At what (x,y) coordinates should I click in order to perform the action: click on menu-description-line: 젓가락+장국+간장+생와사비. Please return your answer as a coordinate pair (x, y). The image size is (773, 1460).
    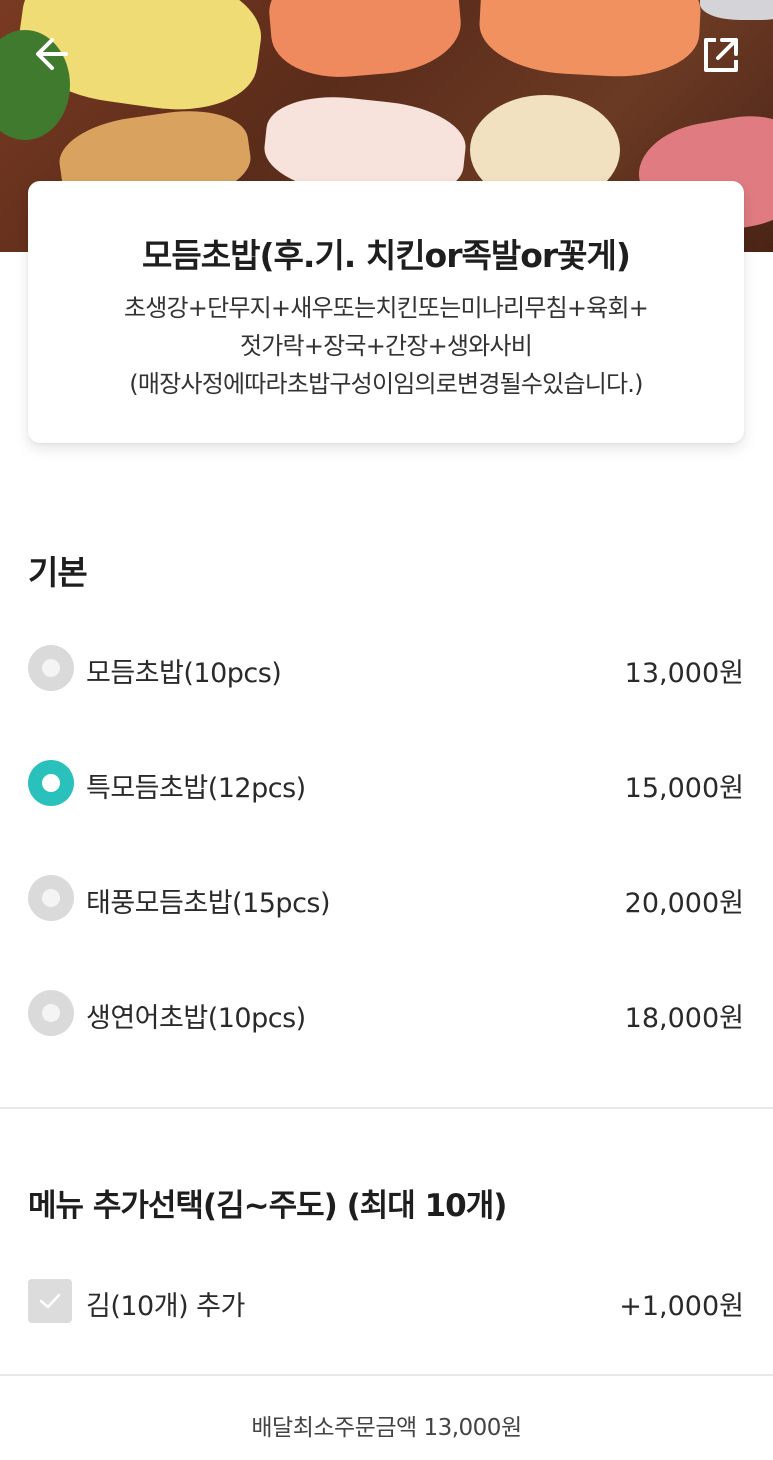
    Looking at the image, I should click on (386, 346).